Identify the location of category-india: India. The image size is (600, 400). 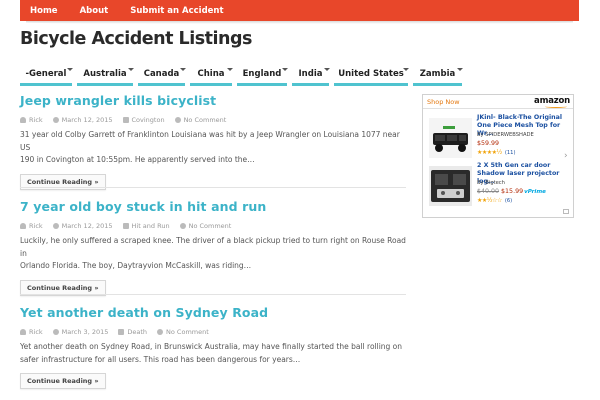
(311, 75).